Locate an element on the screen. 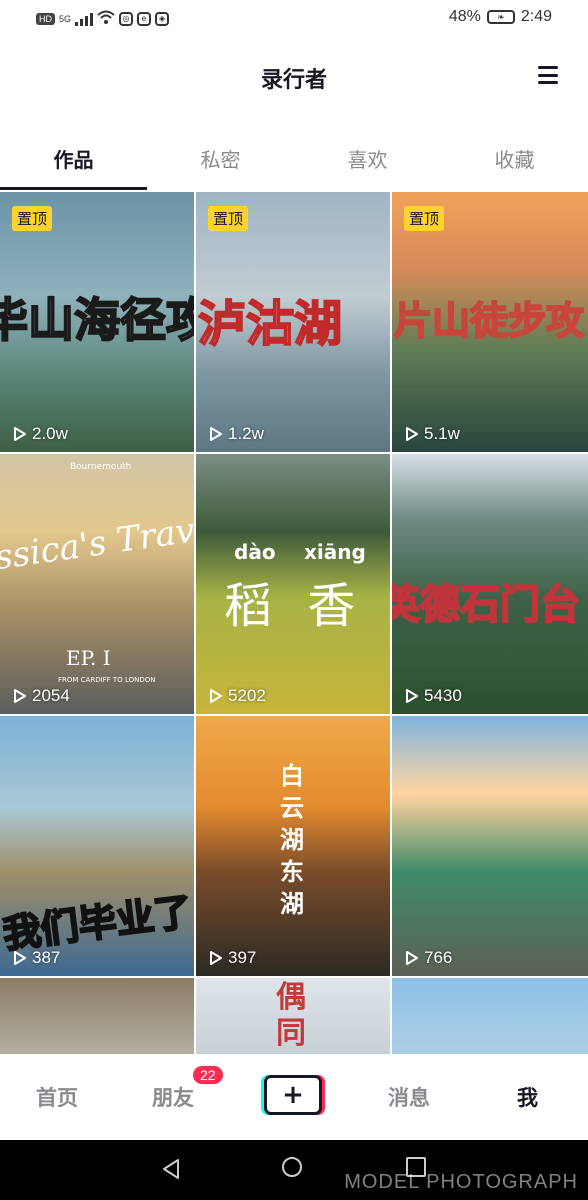 Image resolution: width=588 pixels, height=1200 pixels. nav-messages: 消息 is located at coordinates (409, 1097).